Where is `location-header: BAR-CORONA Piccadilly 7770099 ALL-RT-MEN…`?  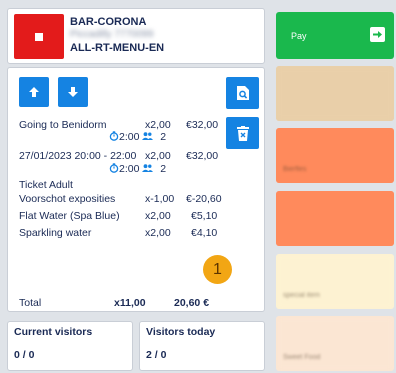 location-header: BAR-CORONA Piccadilly 7770099 ALL-RT-MEN… is located at coordinates (136, 36).